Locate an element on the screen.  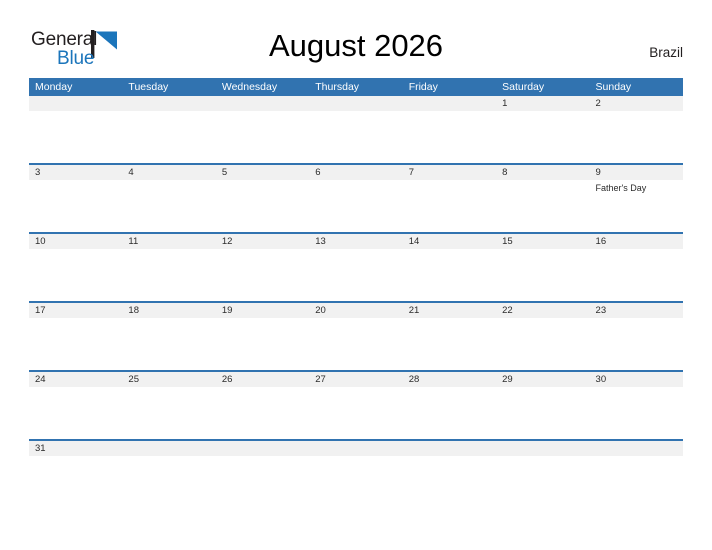
day-events: Father's Day is located at coordinates (636, 206).